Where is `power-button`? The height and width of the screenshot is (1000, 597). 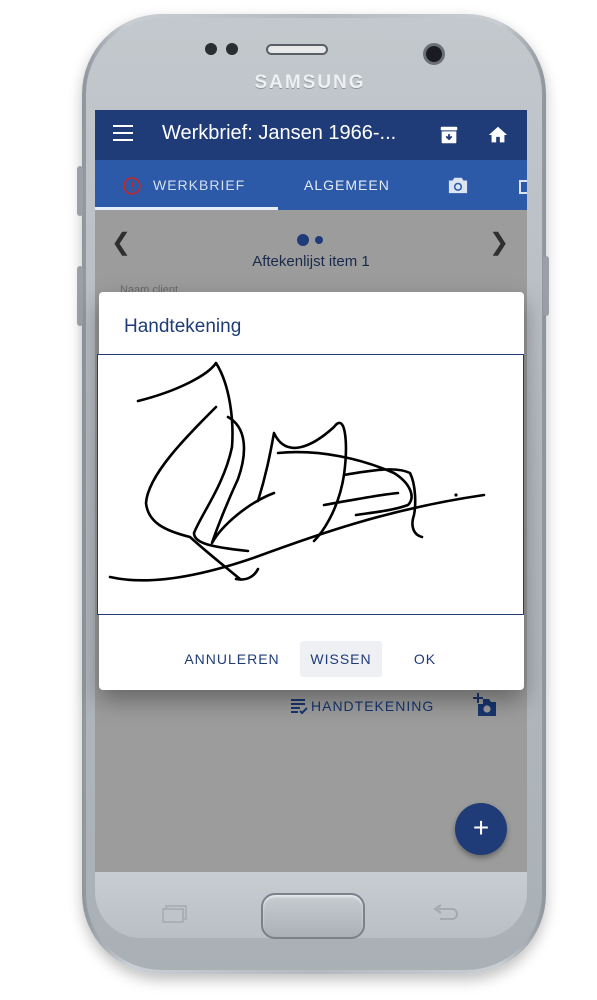
power-button is located at coordinates (546, 286).